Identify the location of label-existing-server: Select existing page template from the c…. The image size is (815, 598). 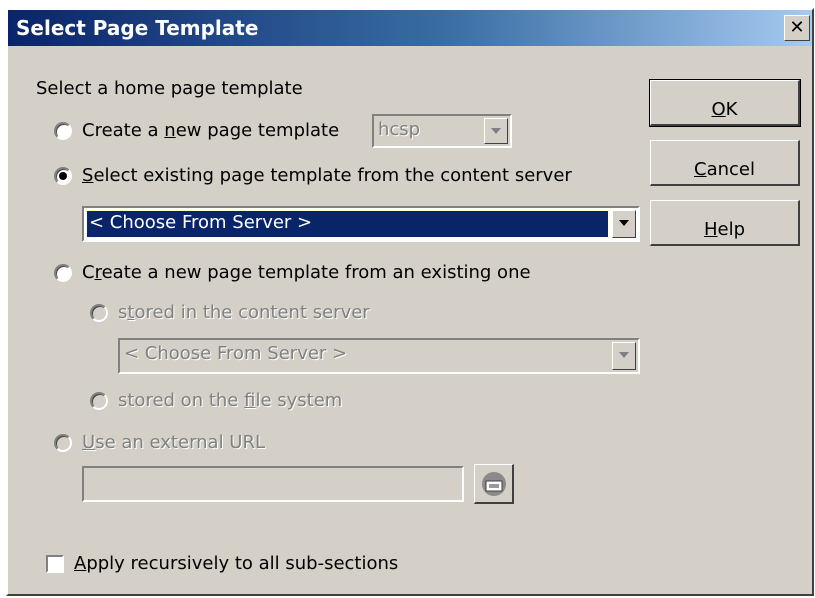
(327, 175).